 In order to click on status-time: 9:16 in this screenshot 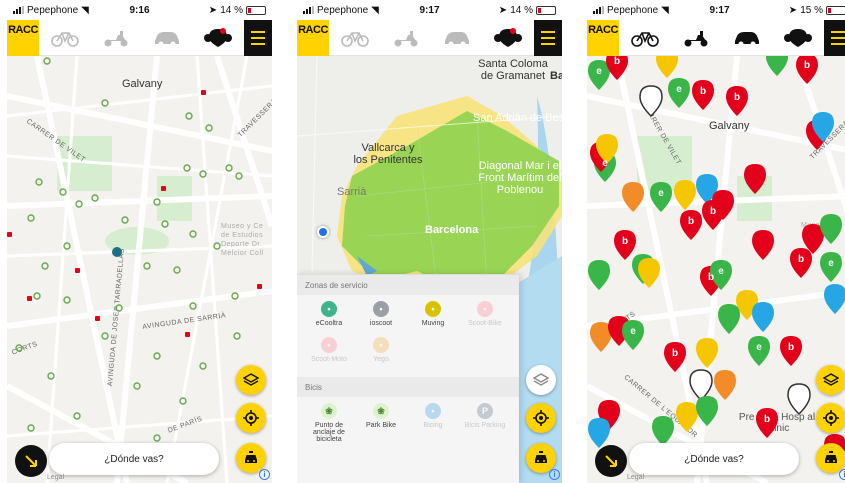, I will do `click(139, 10)`.